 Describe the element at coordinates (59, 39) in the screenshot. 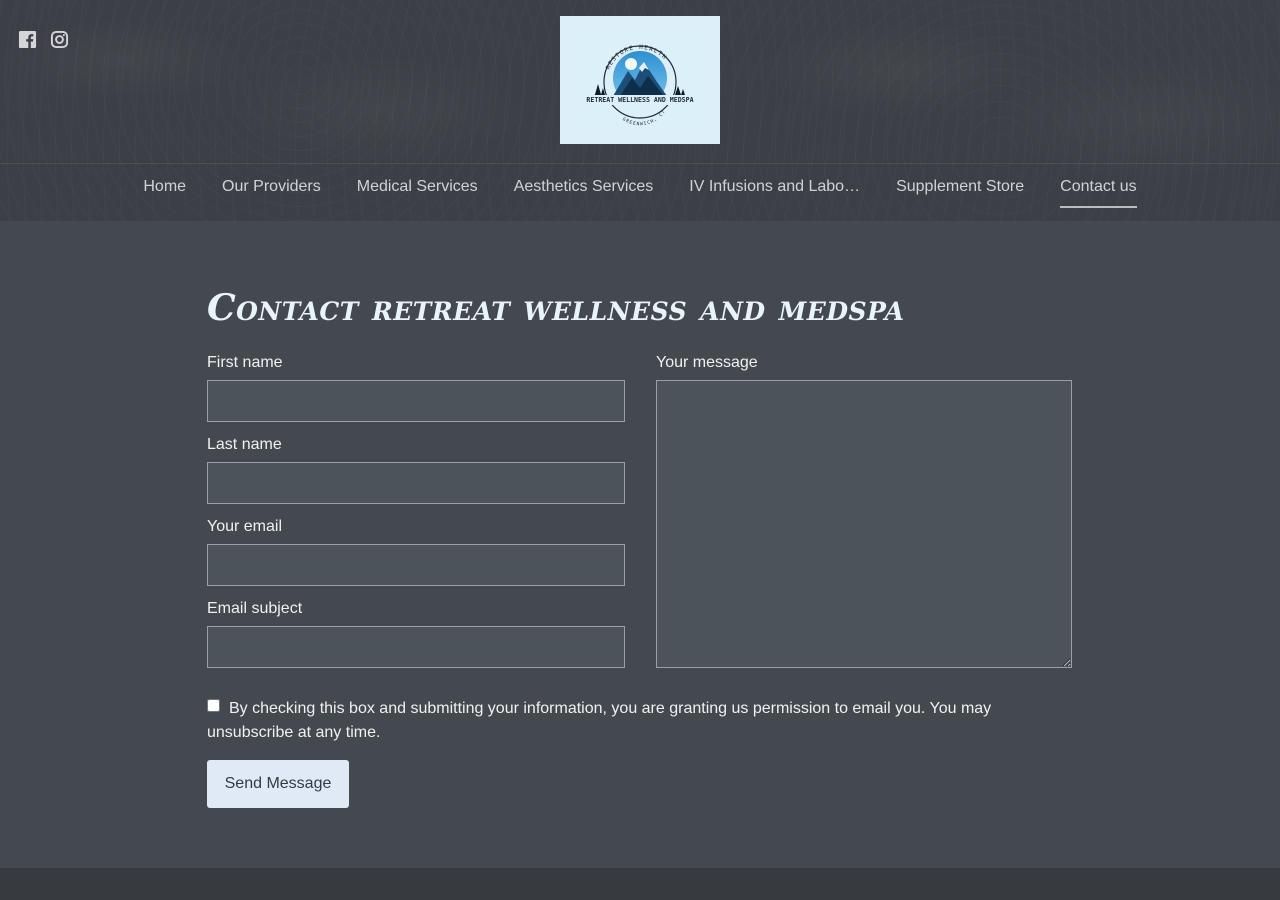

I see `instagram-icon` at that location.